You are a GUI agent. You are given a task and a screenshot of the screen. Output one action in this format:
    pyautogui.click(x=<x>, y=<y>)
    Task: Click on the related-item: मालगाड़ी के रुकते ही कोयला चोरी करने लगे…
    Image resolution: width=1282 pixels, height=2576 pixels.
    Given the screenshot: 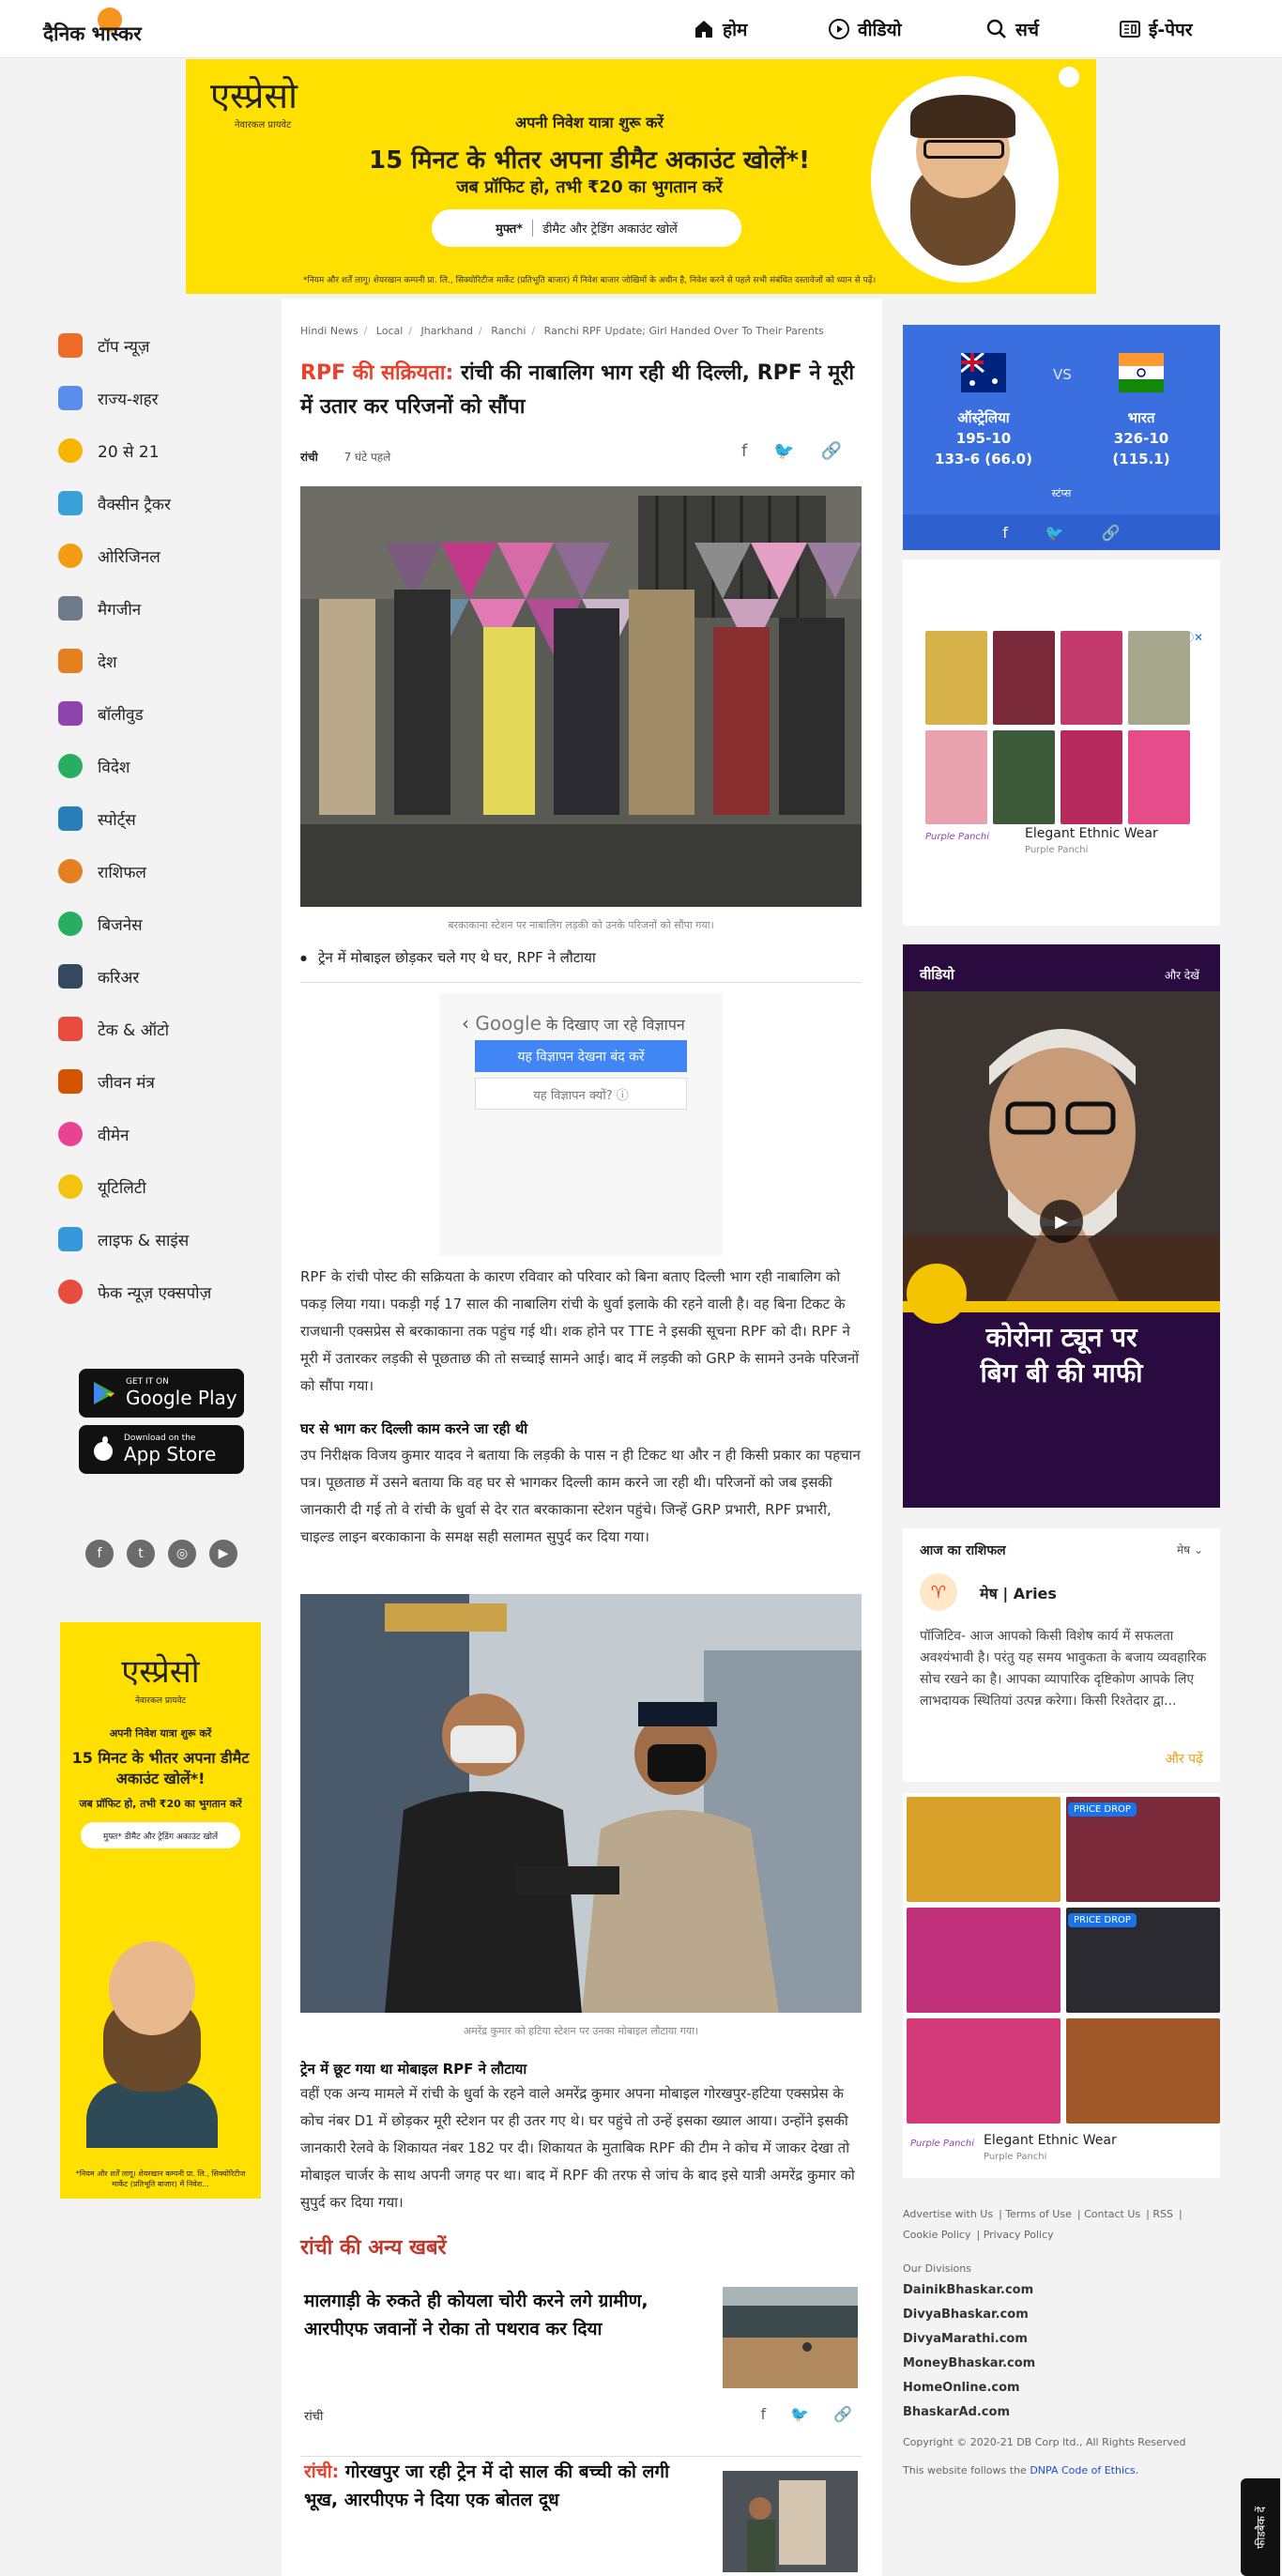 What is the action you would take?
    pyautogui.click(x=581, y=2362)
    